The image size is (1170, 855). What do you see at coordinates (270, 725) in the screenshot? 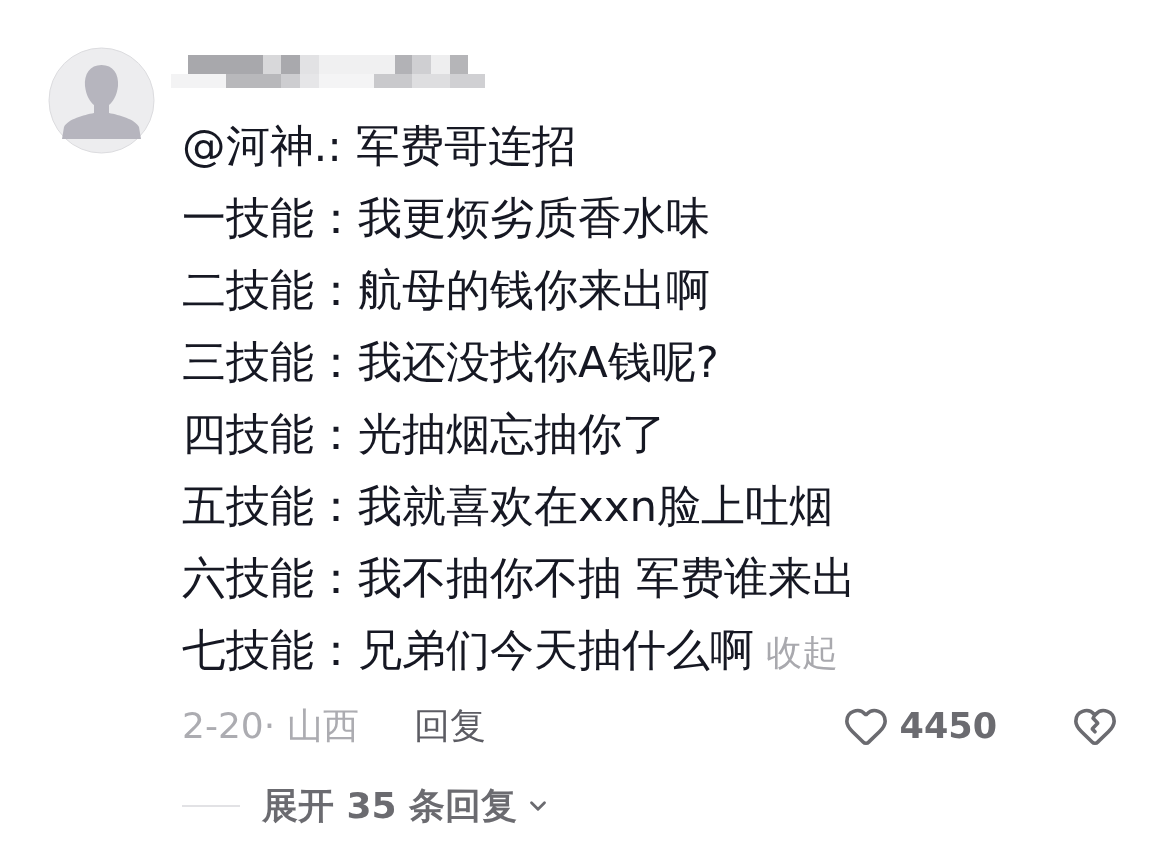
I see `date-location: 2-20· 山西` at bounding box center [270, 725].